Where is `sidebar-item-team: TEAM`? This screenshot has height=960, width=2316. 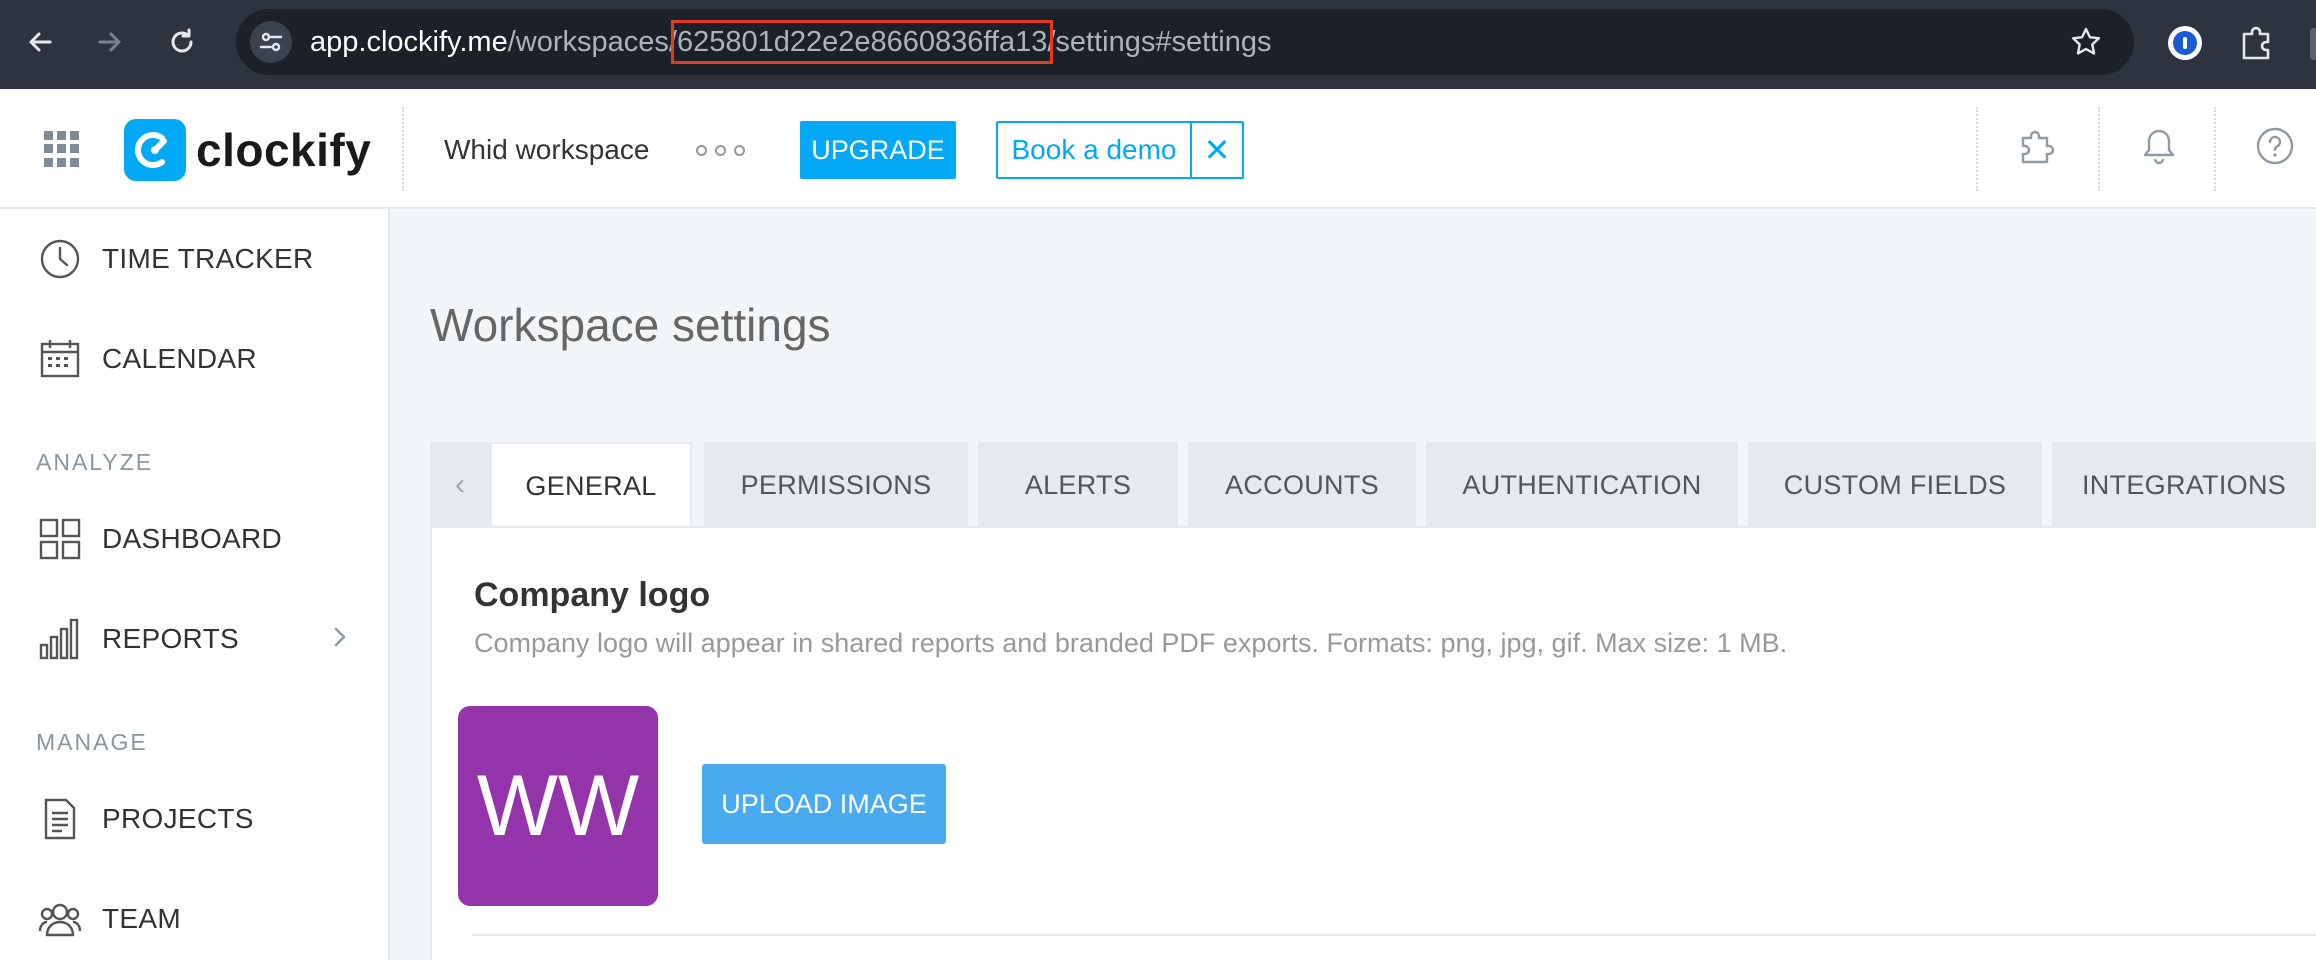
sidebar-item-team: TEAM is located at coordinates (195, 919).